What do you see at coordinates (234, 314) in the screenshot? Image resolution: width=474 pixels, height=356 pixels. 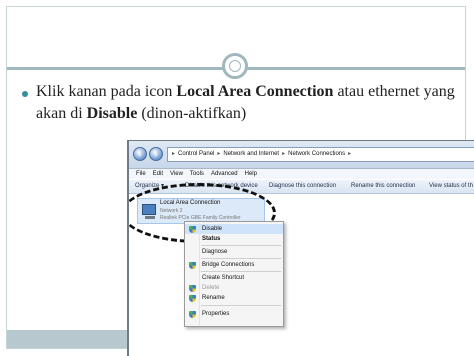 I see `menu-item-properties: Properties` at bounding box center [234, 314].